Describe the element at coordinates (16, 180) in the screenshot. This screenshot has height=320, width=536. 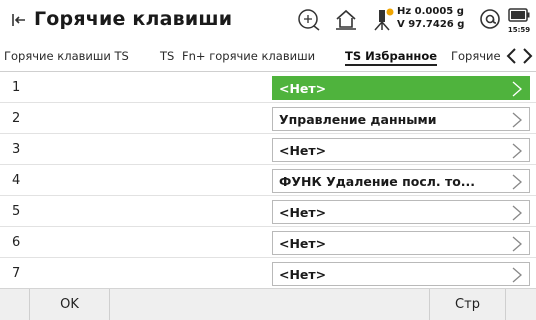
I see `row-number: 4` at that location.